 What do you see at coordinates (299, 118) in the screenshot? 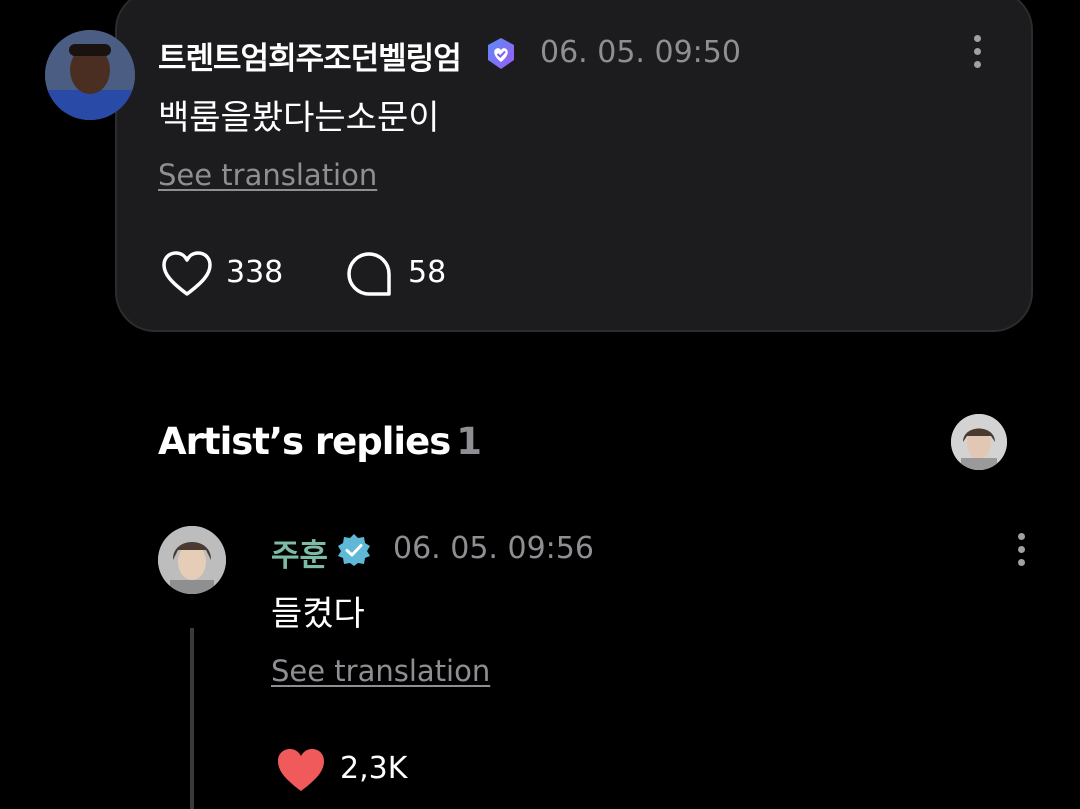
I see `post-body: 백룸을봤다는소문이` at bounding box center [299, 118].